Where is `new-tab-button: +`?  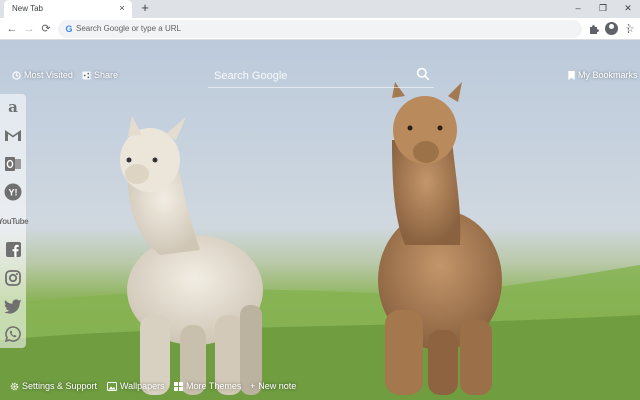 new-tab-button: + is located at coordinates (145, 8).